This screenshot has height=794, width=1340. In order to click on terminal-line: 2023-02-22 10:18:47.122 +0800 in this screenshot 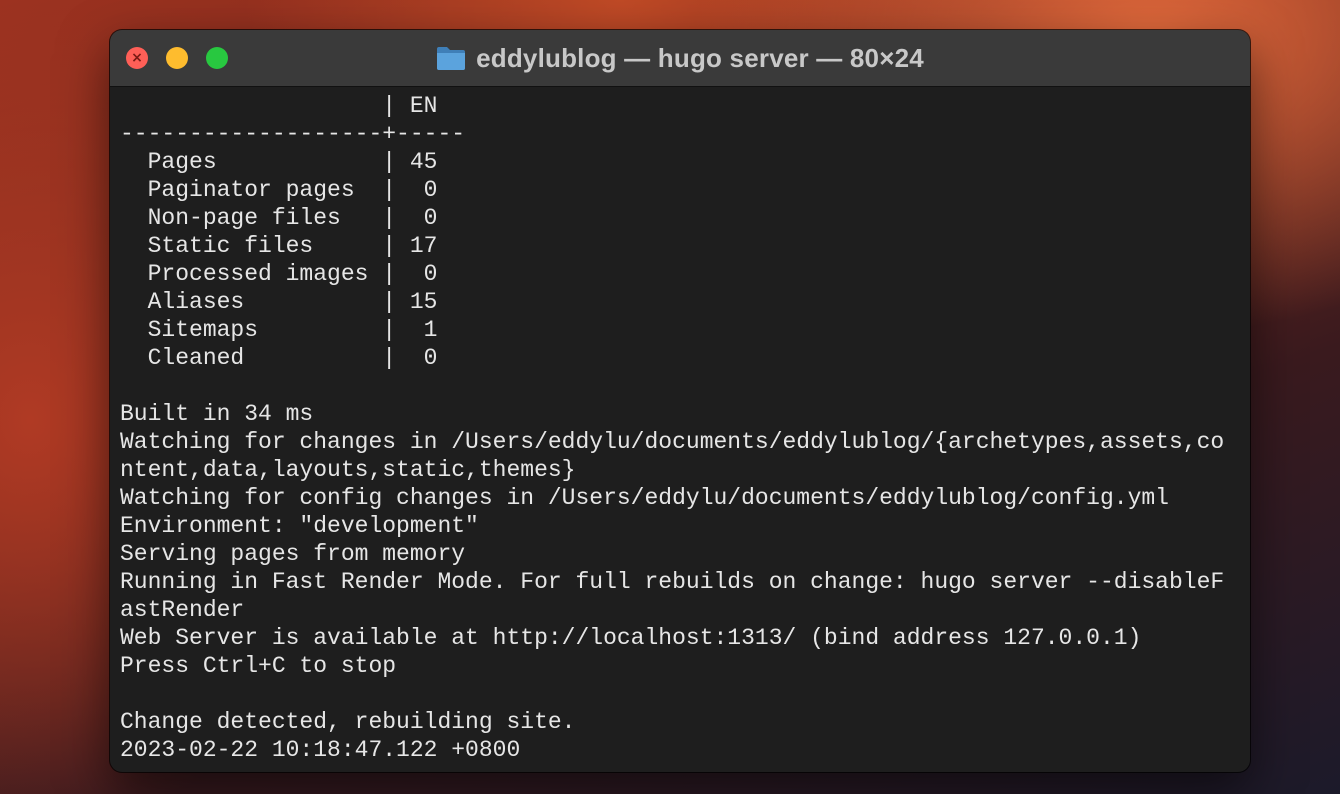, I will do `click(320, 750)`.